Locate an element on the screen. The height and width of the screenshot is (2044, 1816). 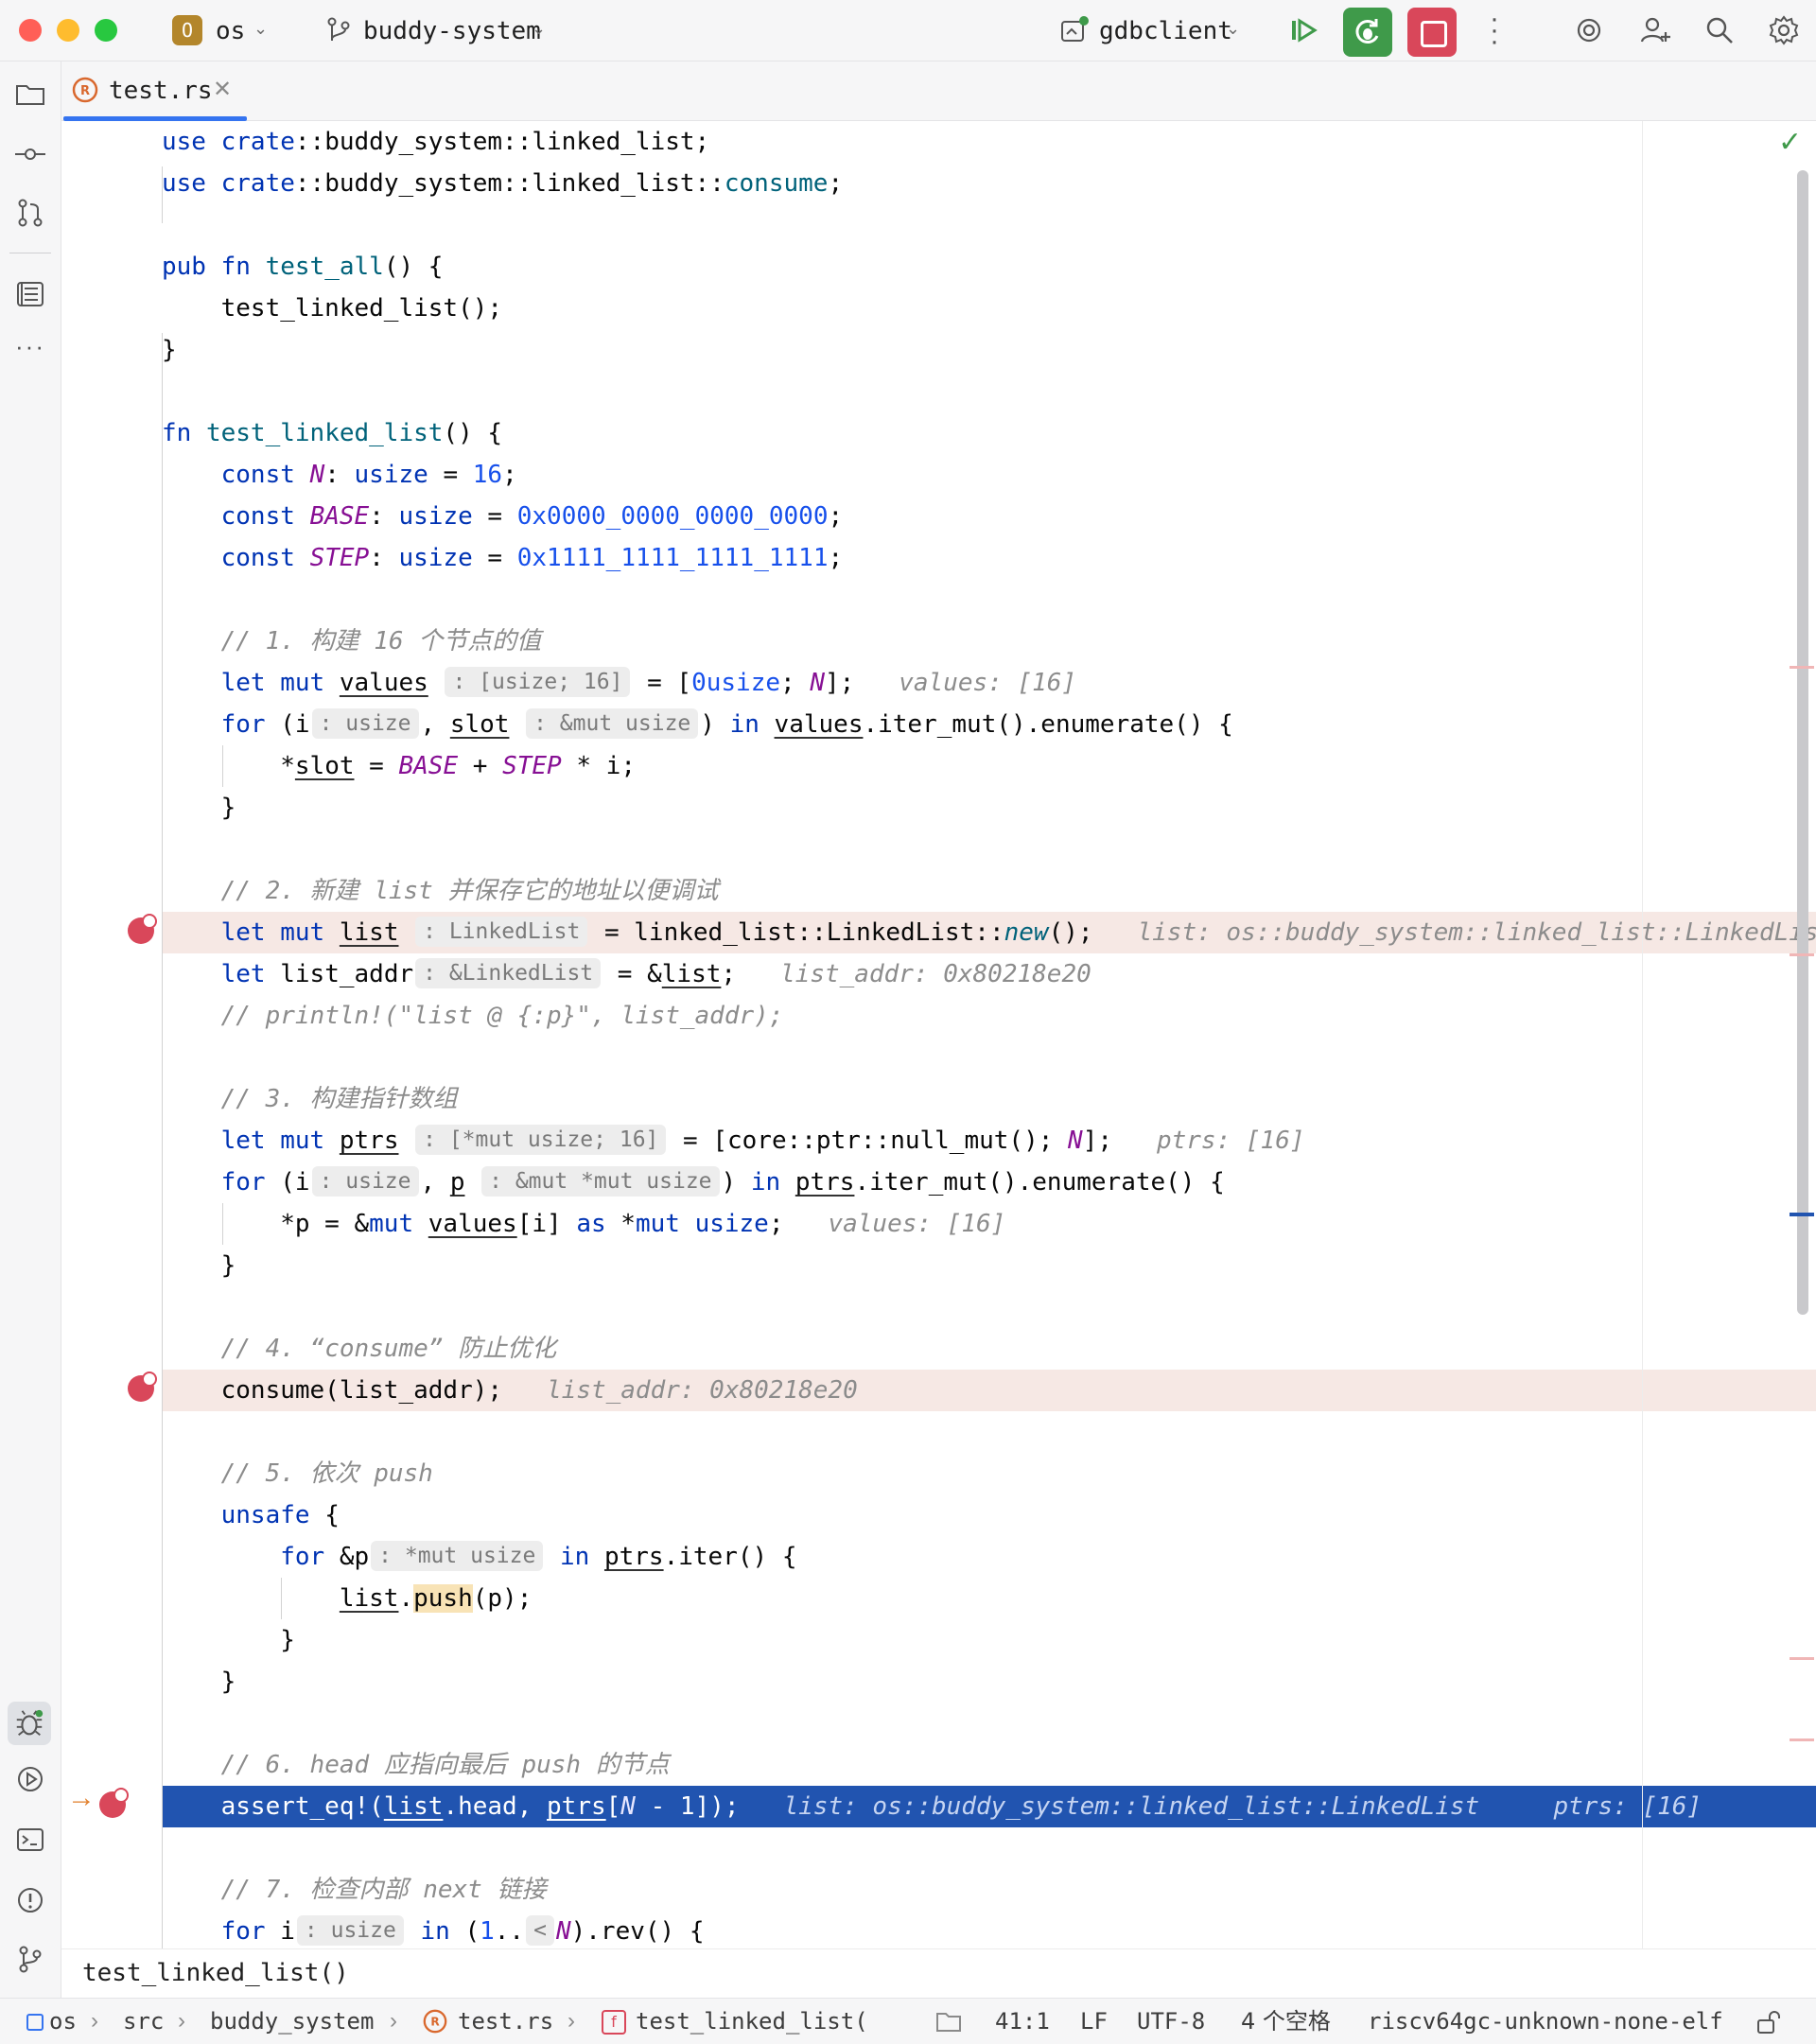
tab-test-rs: R test.rs ✕ is located at coordinates (154, 90).